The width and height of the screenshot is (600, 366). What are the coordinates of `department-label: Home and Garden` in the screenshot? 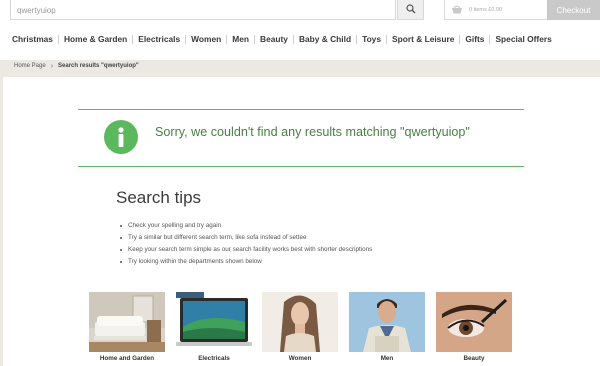 It's located at (127, 358).